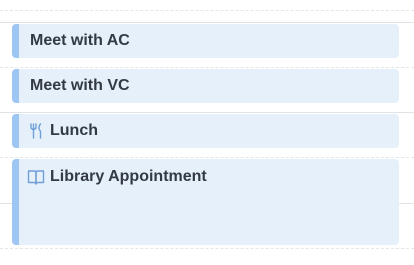 Image resolution: width=414 pixels, height=265 pixels. Describe the element at coordinates (205, 86) in the screenshot. I see `calendar-event-meet-with-vc: Meet with VC` at that location.